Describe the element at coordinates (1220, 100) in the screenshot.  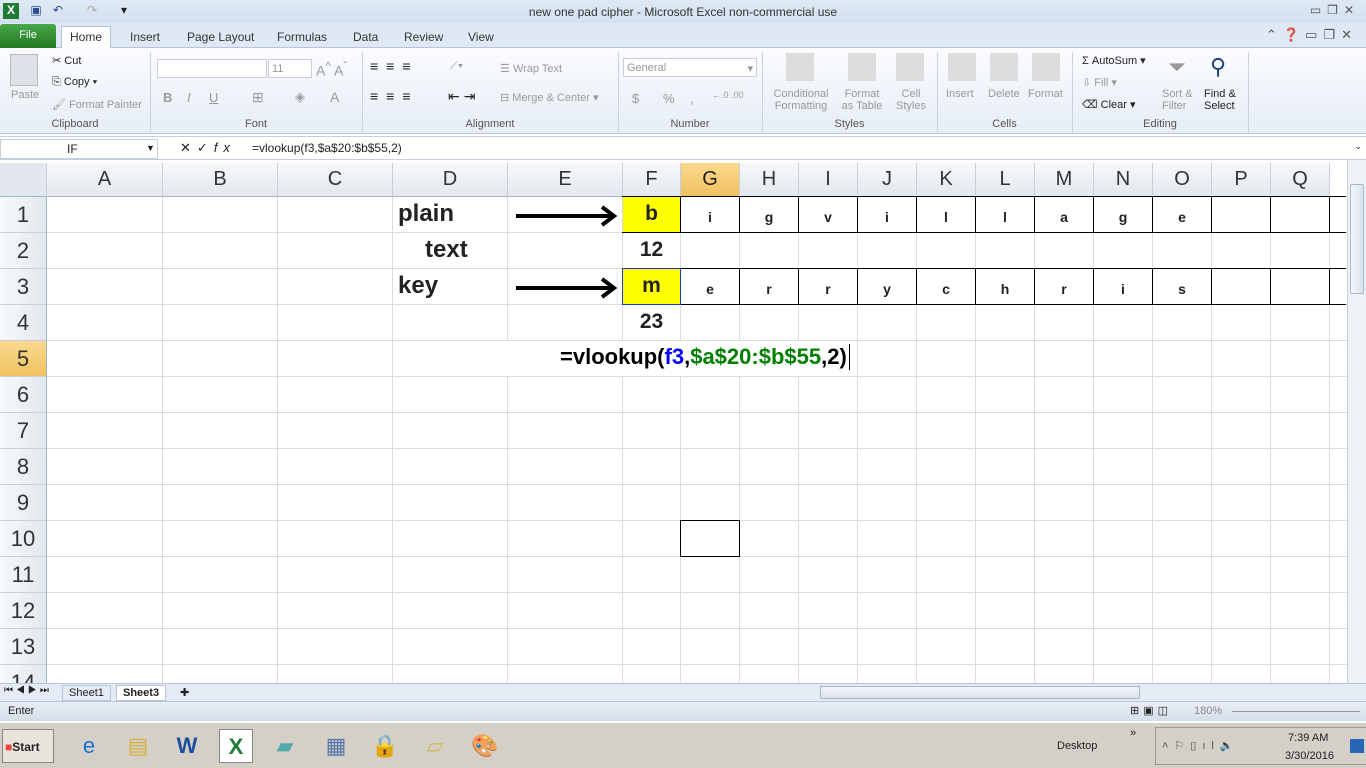
I see `find-select-button: Find & Select` at that location.